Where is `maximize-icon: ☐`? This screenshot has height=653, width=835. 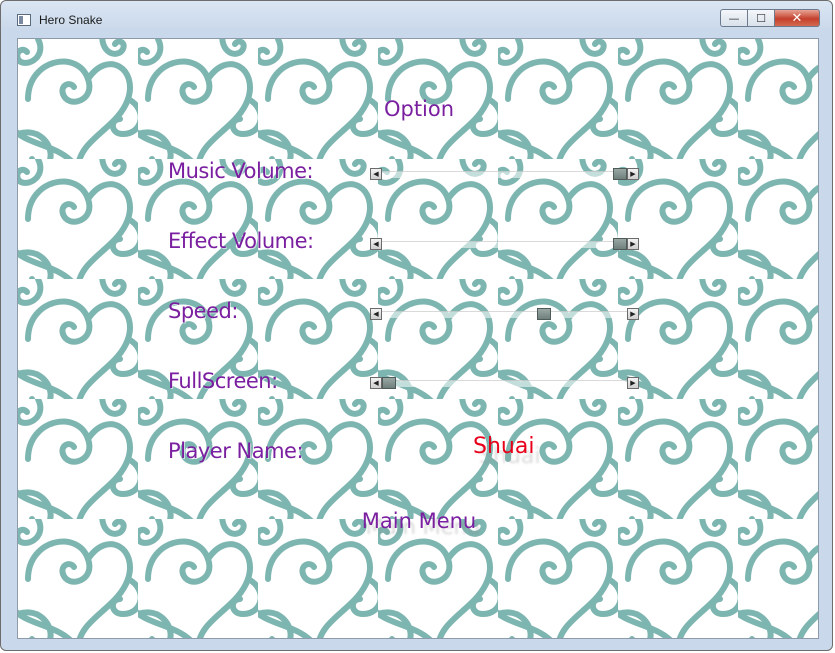
maximize-icon: ☐ is located at coordinates (761, 18).